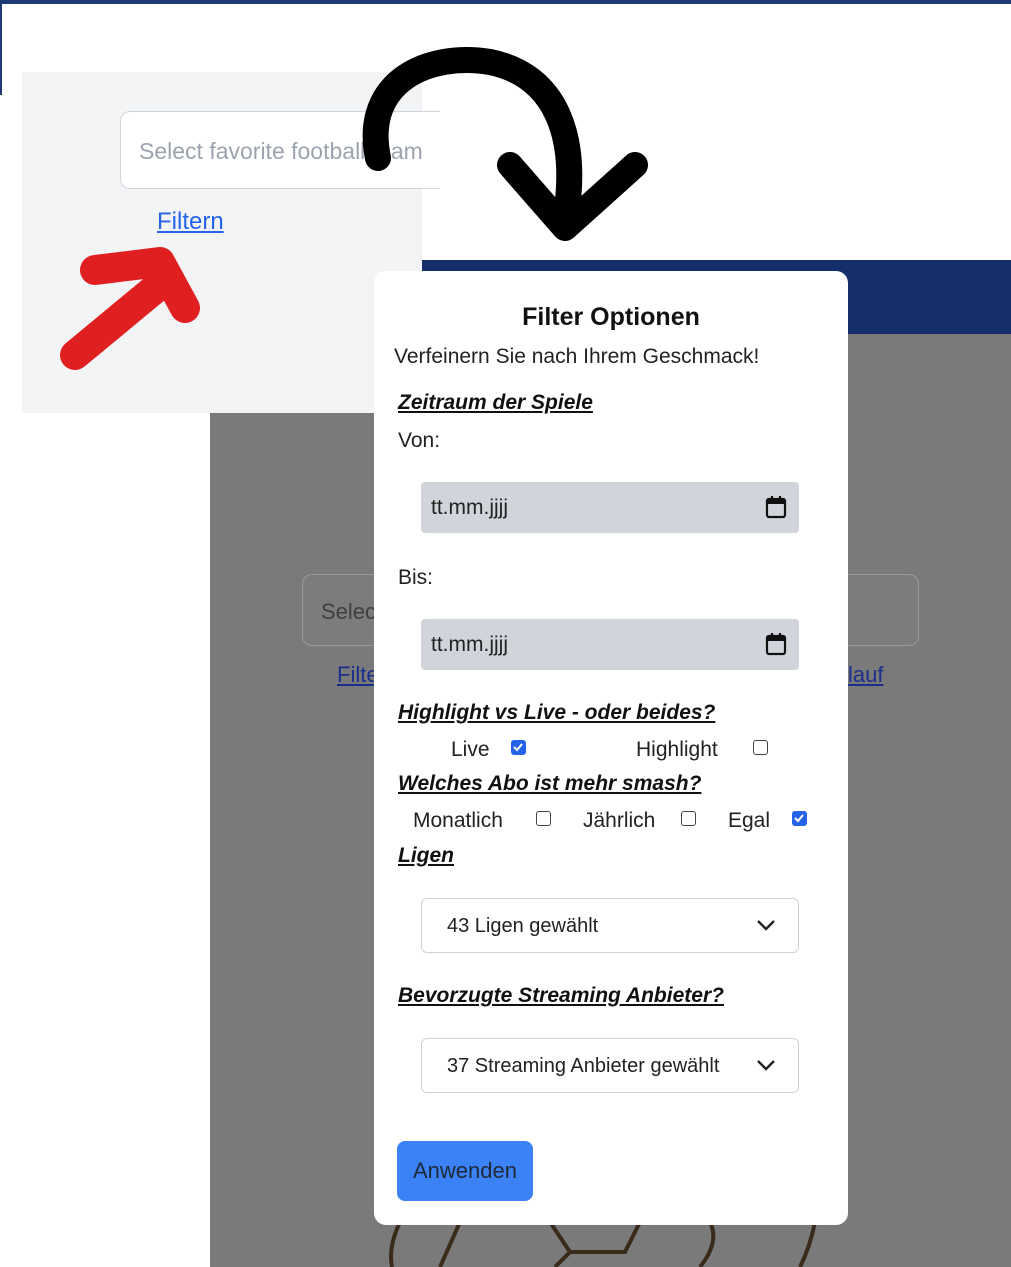 The width and height of the screenshot is (1011, 1267). I want to click on annotation-layer, so click(354, 208).